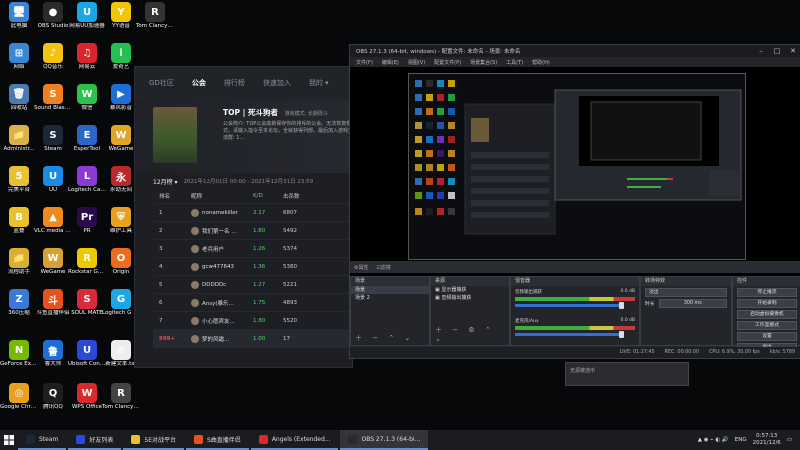  What do you see at coordinates (153, 440) in the screenshot?
I see `taskbar-item: 5E对战平台` at bounding box center [153, 440].